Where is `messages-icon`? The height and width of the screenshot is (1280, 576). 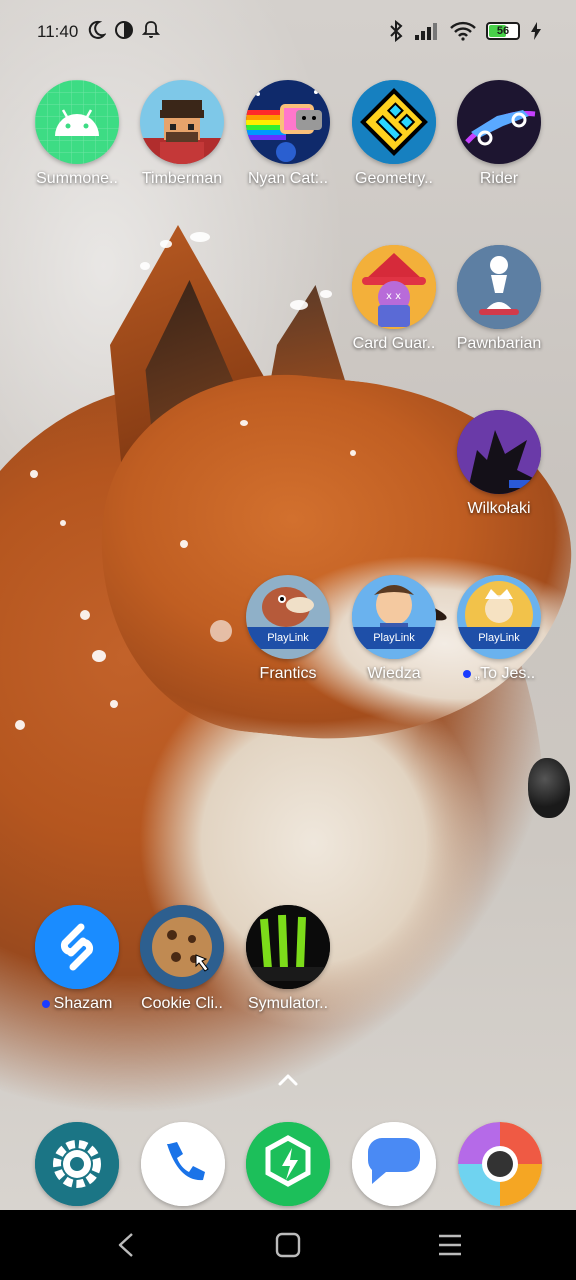 messages-icon is located at coordinates (394, 1164).